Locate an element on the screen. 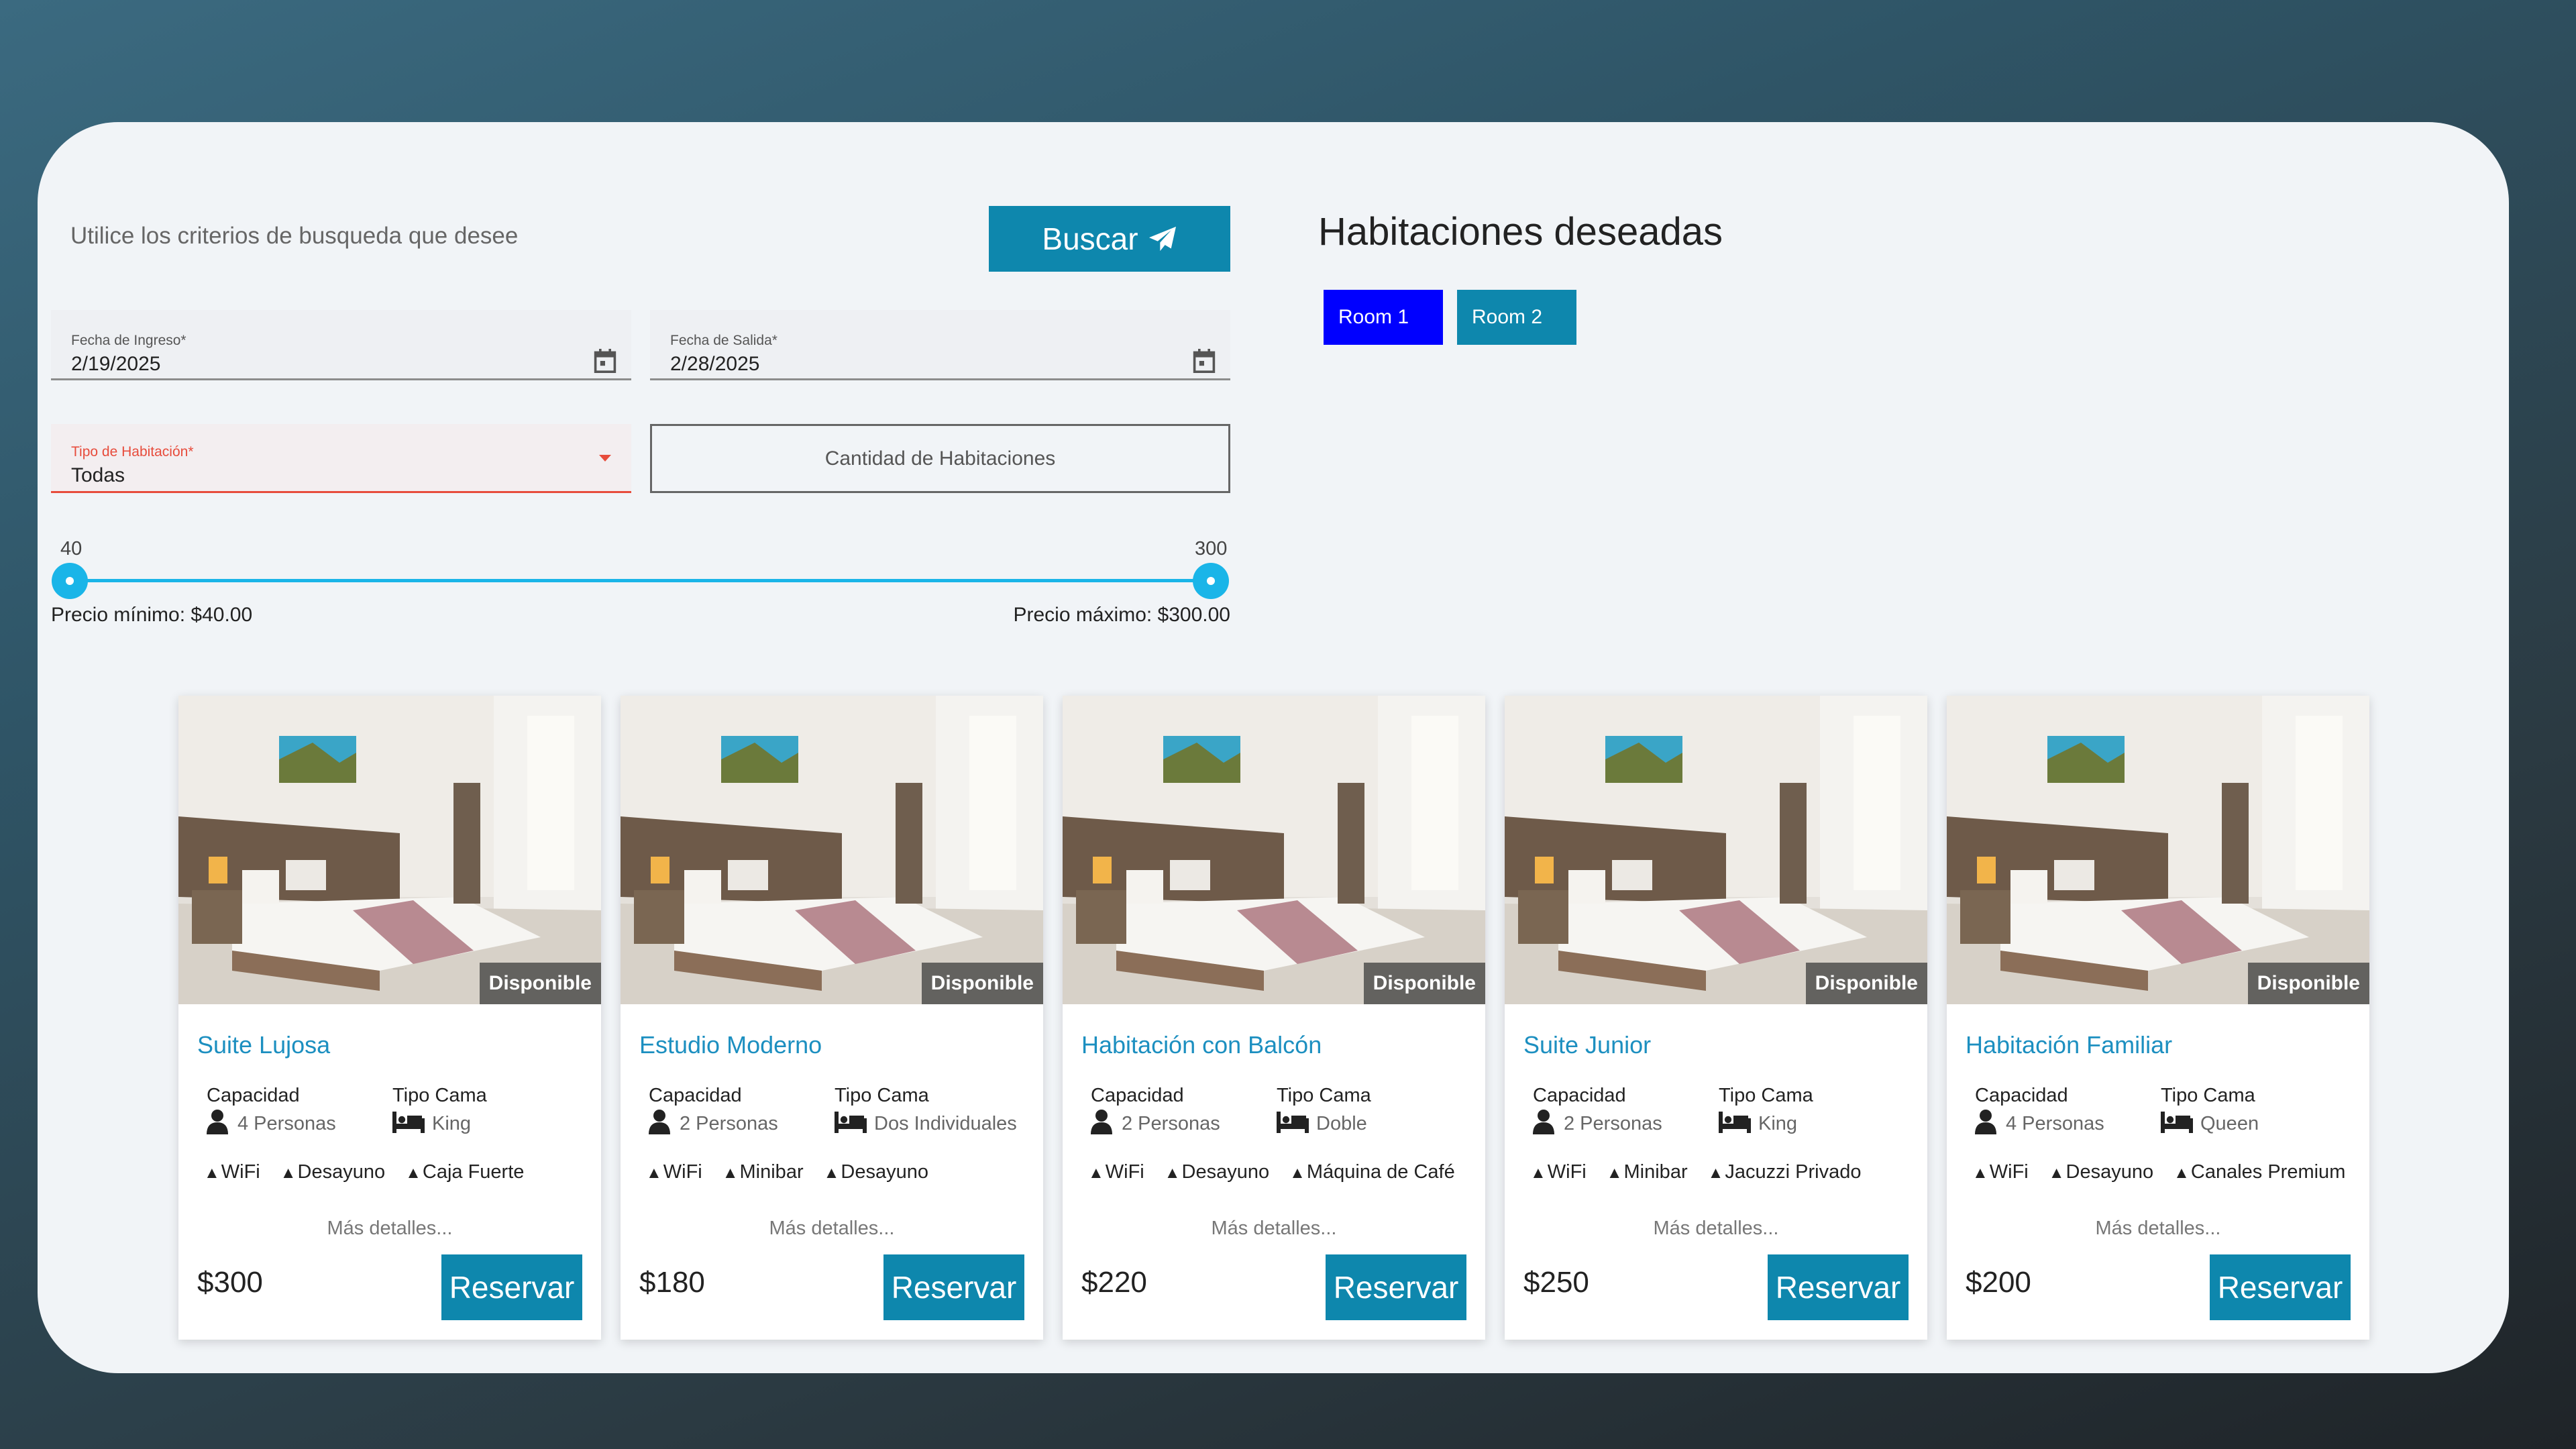  price-slider-min-thumb is located at coordinates (70, 581).